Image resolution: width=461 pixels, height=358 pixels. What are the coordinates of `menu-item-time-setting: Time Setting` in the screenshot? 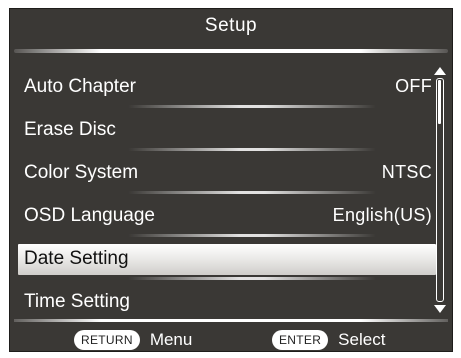 It's located at (227, 301).